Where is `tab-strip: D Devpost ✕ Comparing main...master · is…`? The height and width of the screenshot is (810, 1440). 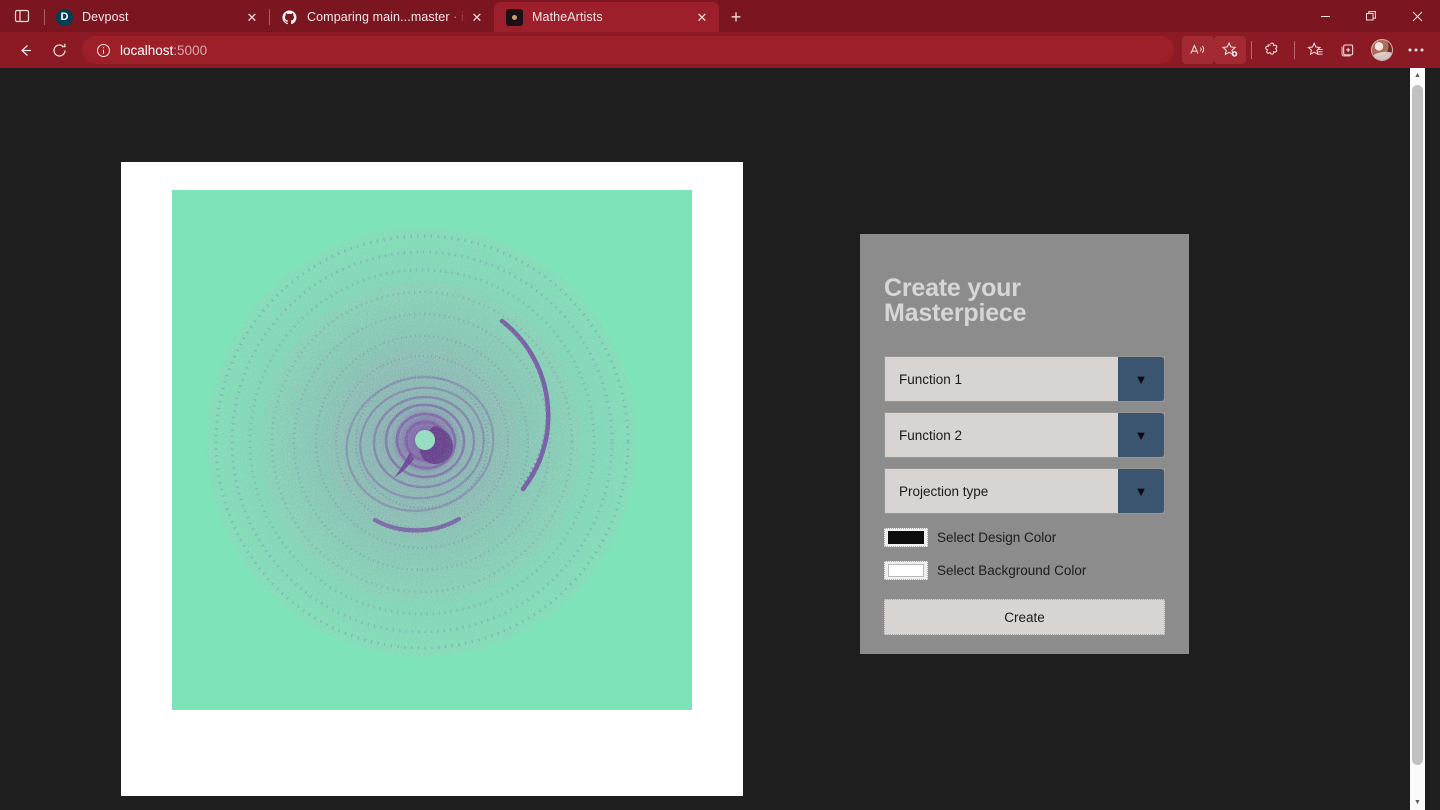 tab-strip: D Devpost ✕ Comparing main...master · is… is located at coordinates (381, 16).